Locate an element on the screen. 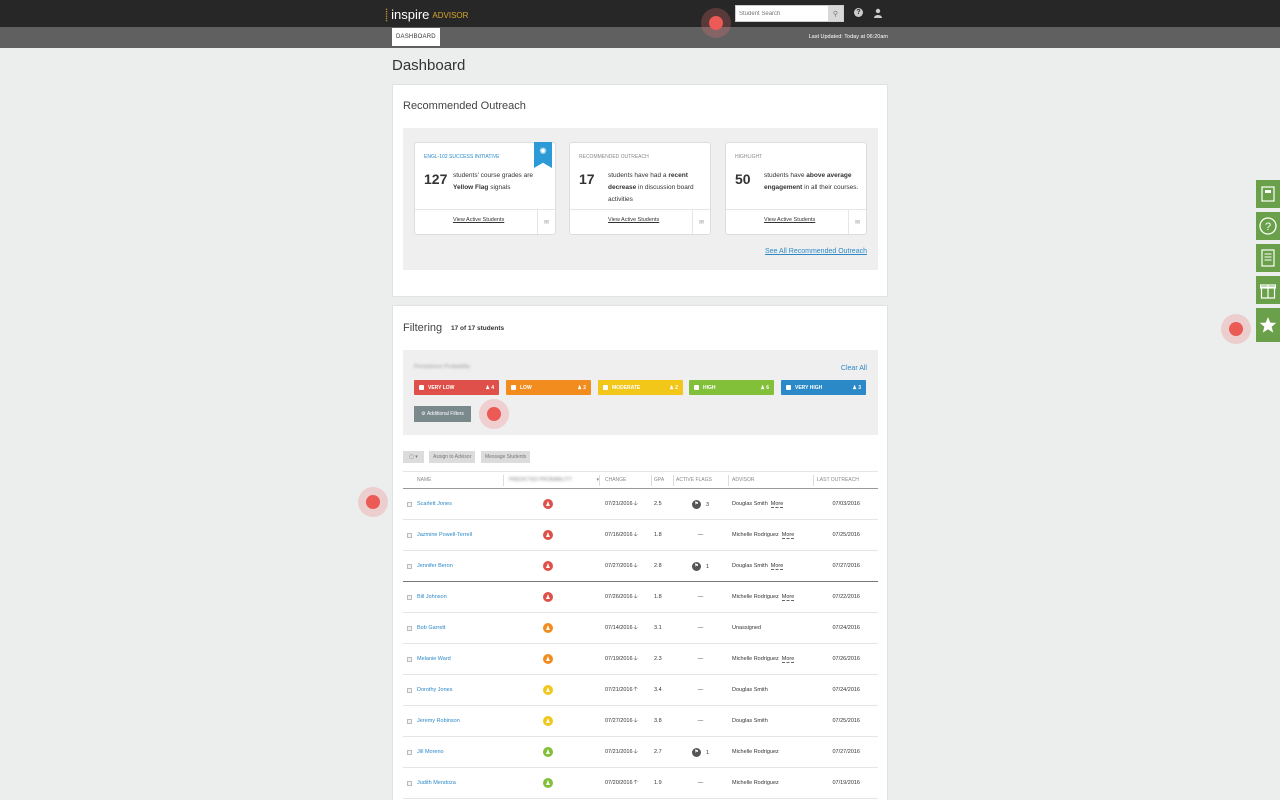 The width and height of the screenshot is (1280, 800). outreach-footer: View Active Students ✉ is located at coordinates (640, 221).